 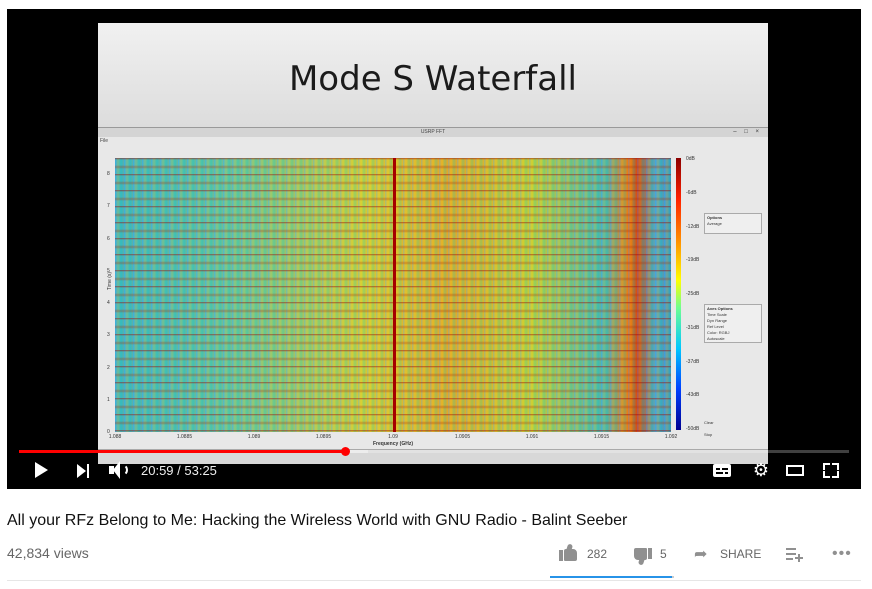 I want to click on options-title: Options, so click(x=715, y=217).